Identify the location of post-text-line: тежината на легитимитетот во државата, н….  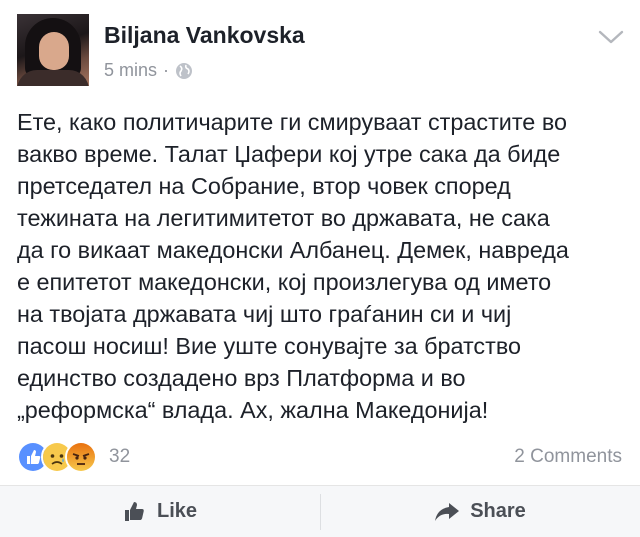
(283, 218).